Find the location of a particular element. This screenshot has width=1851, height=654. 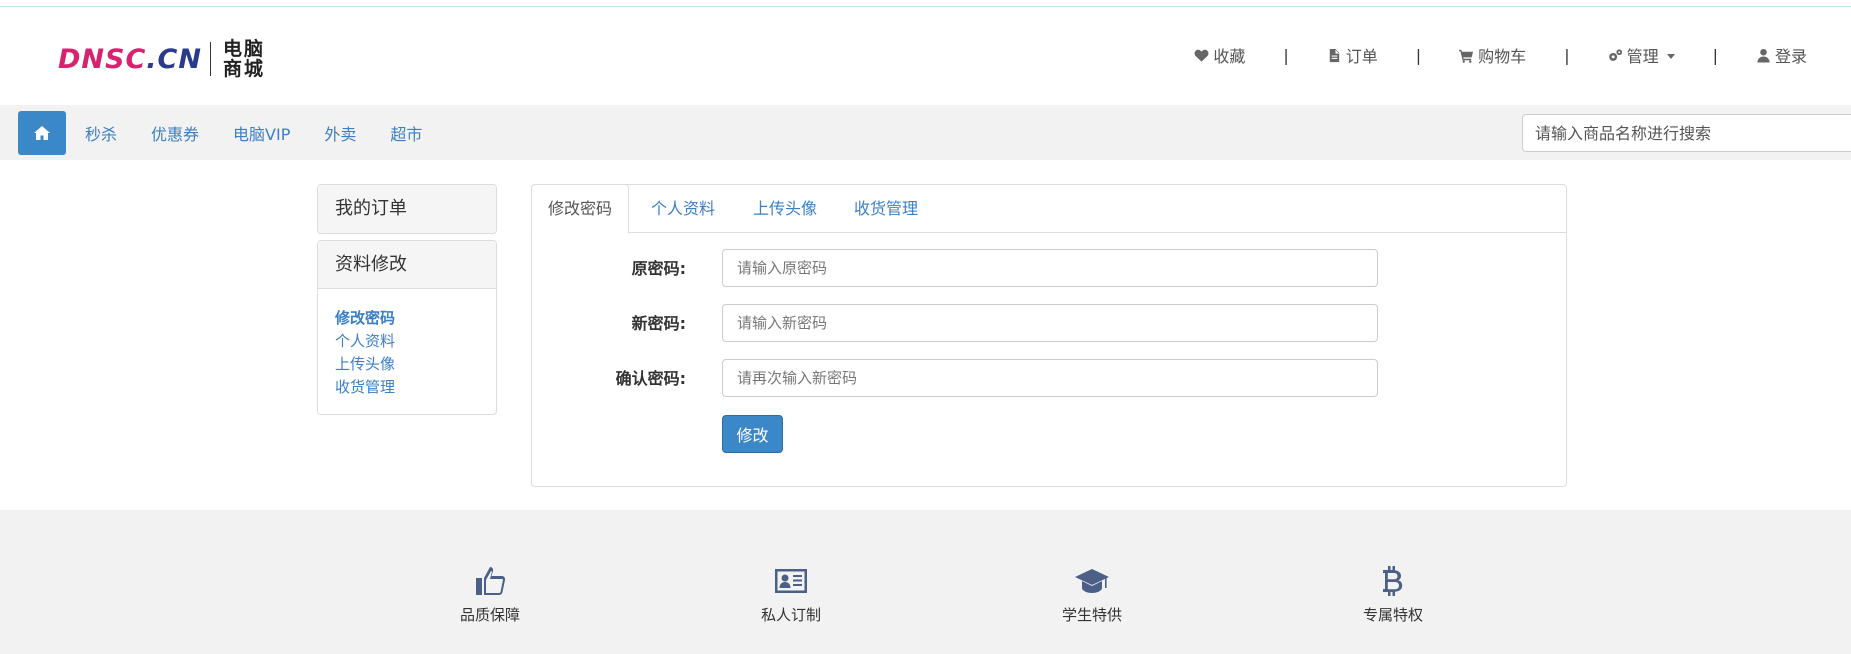

logo-wordmark: DNSC.CN is located at coordinates (130, 59).